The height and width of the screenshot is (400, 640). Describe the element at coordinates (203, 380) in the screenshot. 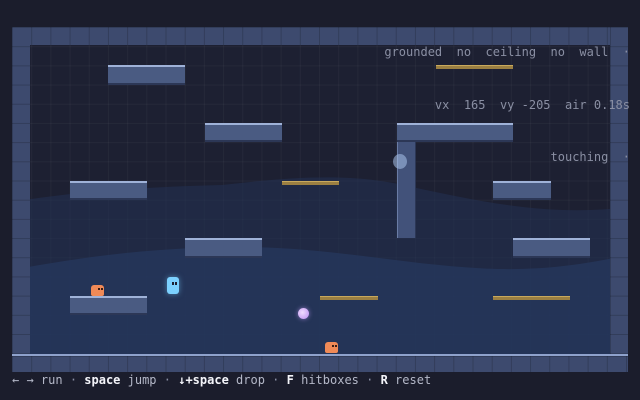

I see `drop-key: ↓+space` at that location.